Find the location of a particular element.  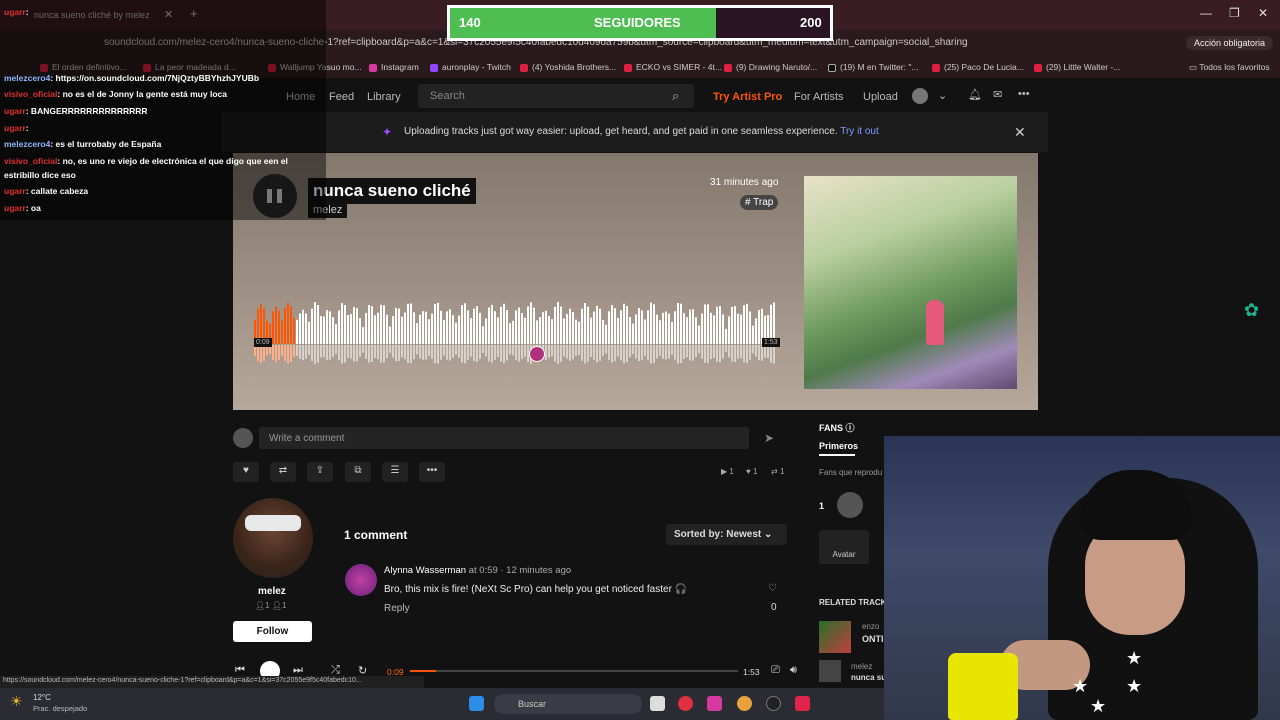

file-explorer-icon is located at coordinates (657, 703).